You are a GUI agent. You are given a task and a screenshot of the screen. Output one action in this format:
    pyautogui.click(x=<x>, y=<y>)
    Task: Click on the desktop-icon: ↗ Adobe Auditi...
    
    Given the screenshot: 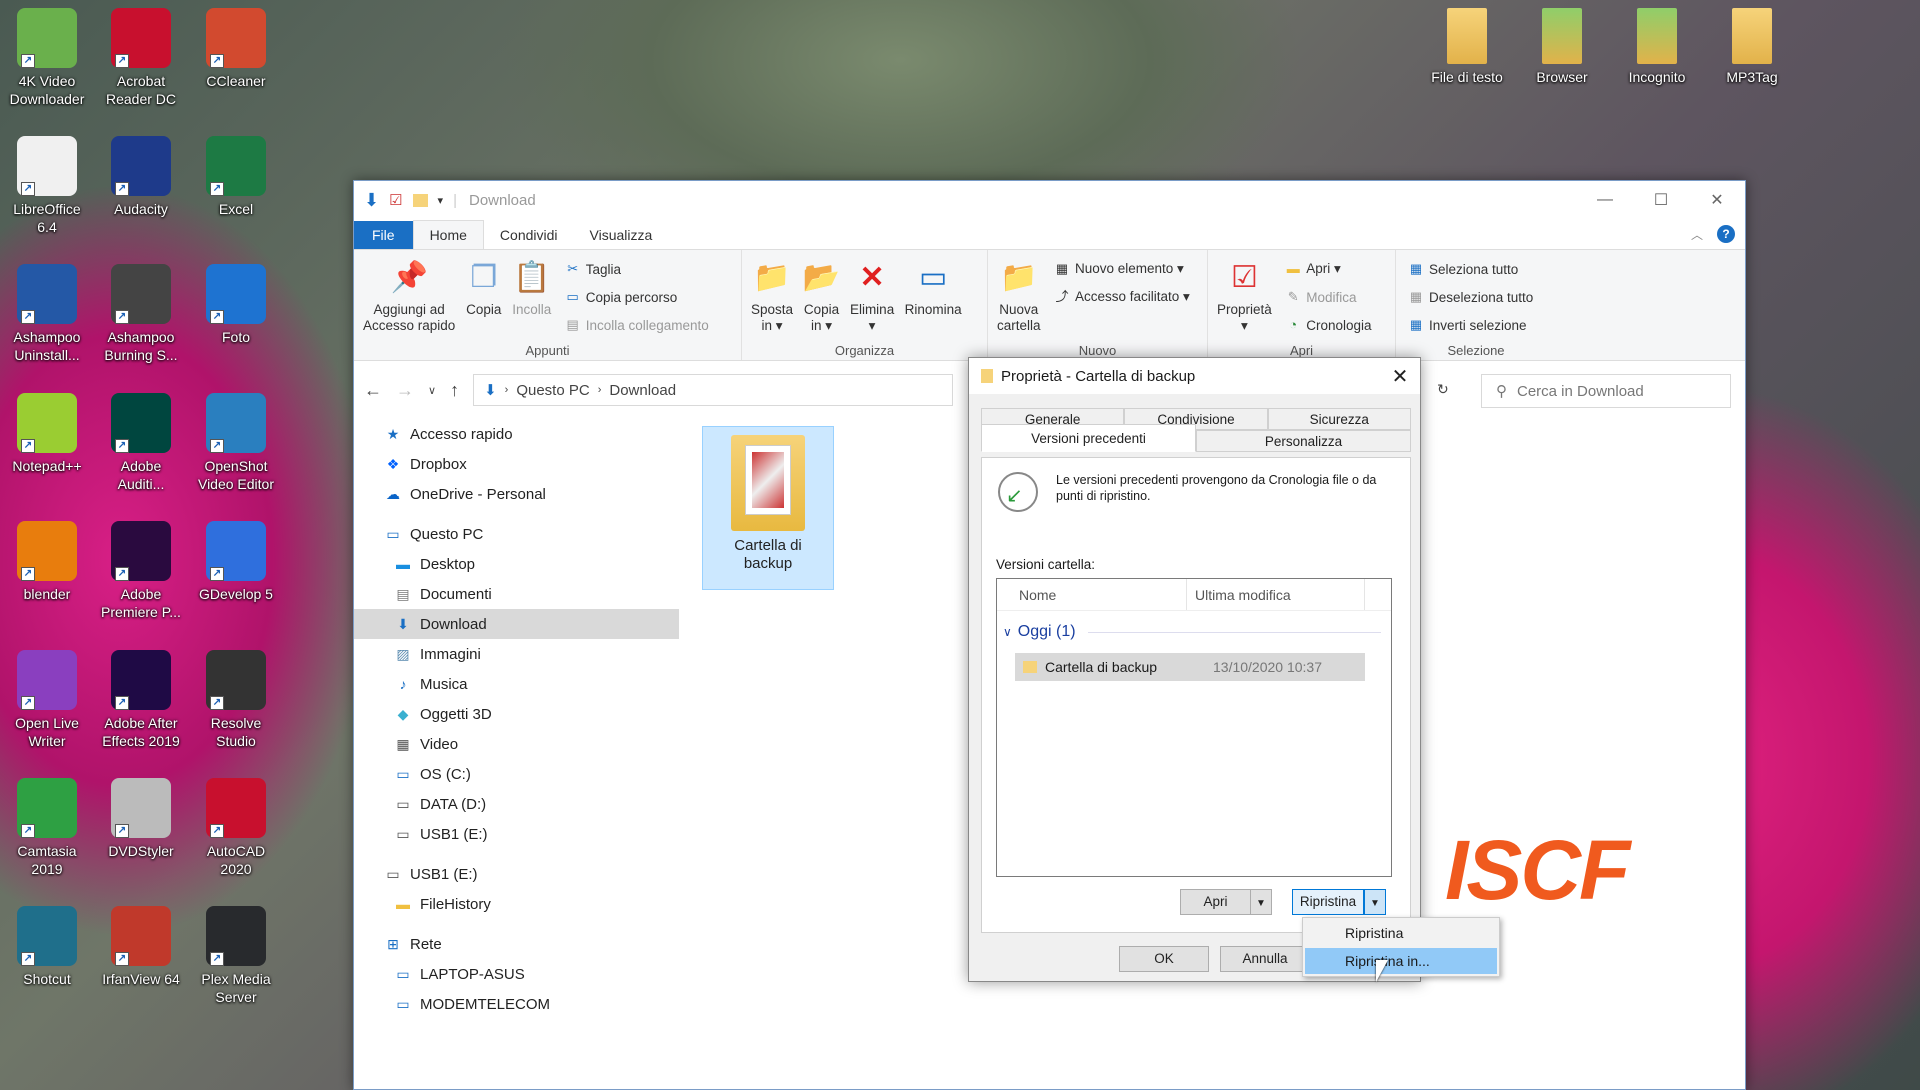 What is the action you would take?
    pyautogui.click(x=141, y=443)
    